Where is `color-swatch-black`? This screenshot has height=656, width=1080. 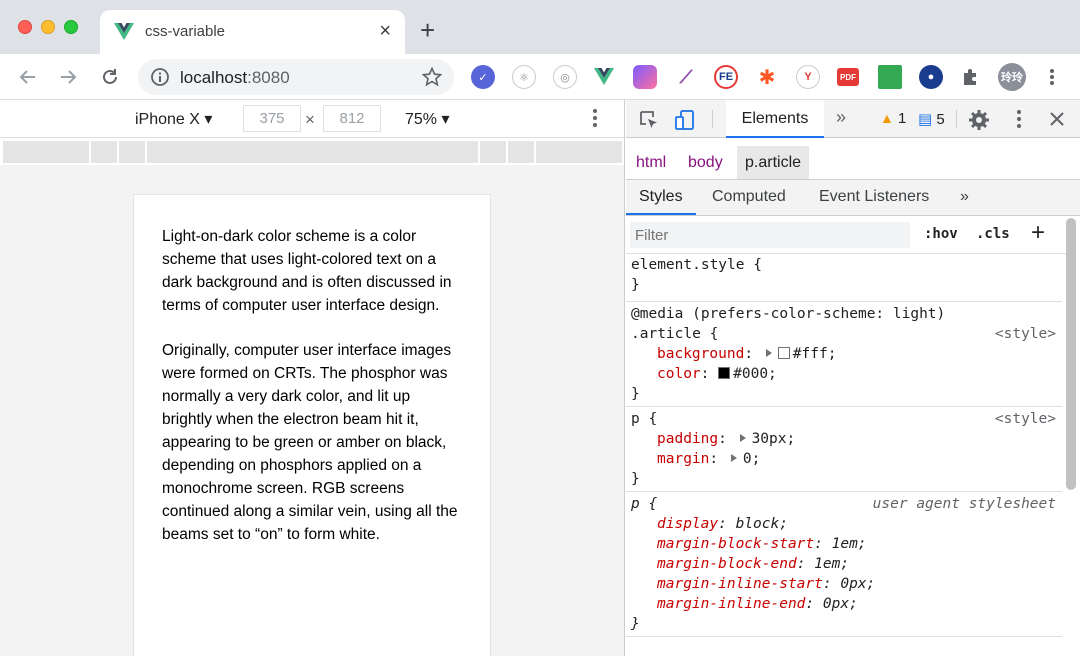
color-swatch-black is located at coordinates (724, 373).